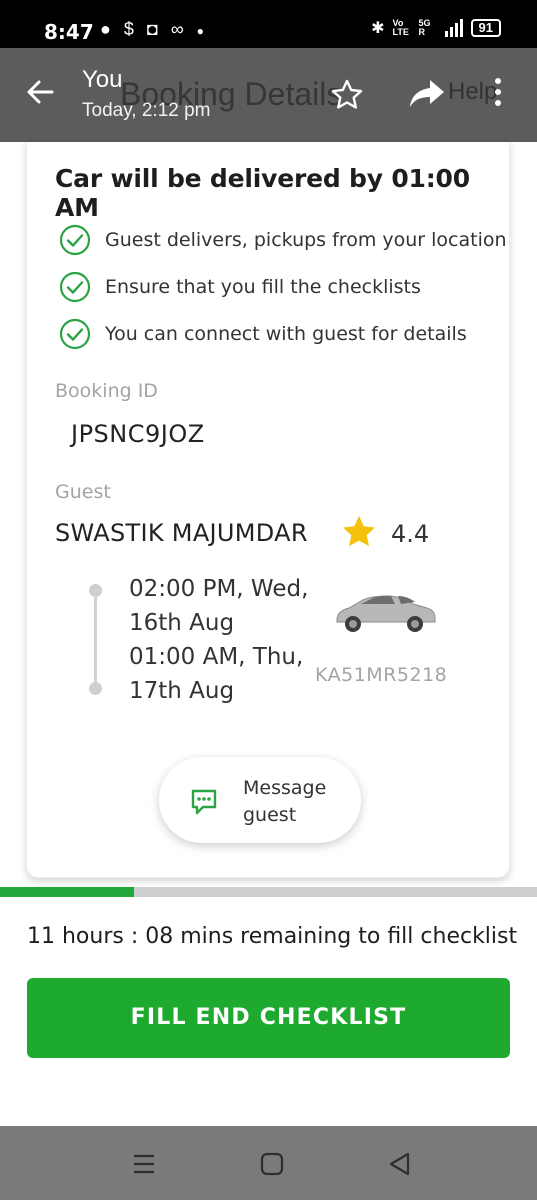 The image size is (537, 1200). I want to click on menu-icon, so click(144, 1164).